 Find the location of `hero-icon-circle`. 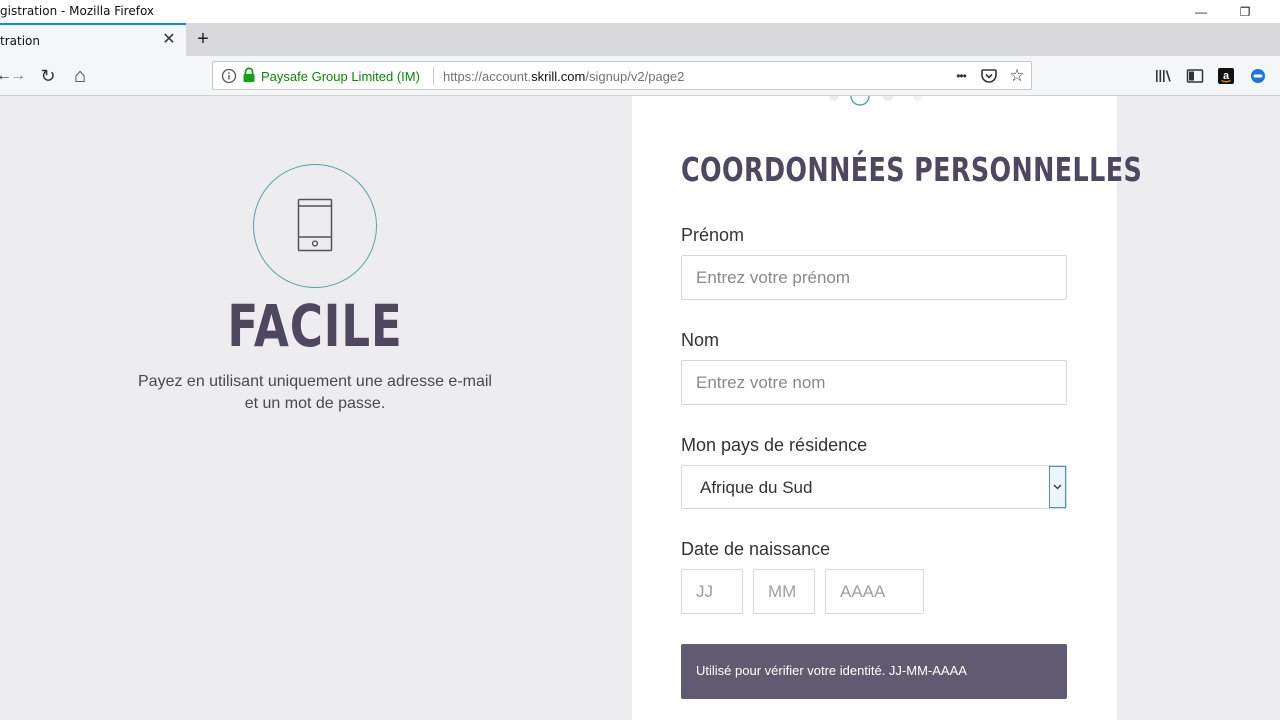

hero-icon-circle is located at coordinates (315, 226).